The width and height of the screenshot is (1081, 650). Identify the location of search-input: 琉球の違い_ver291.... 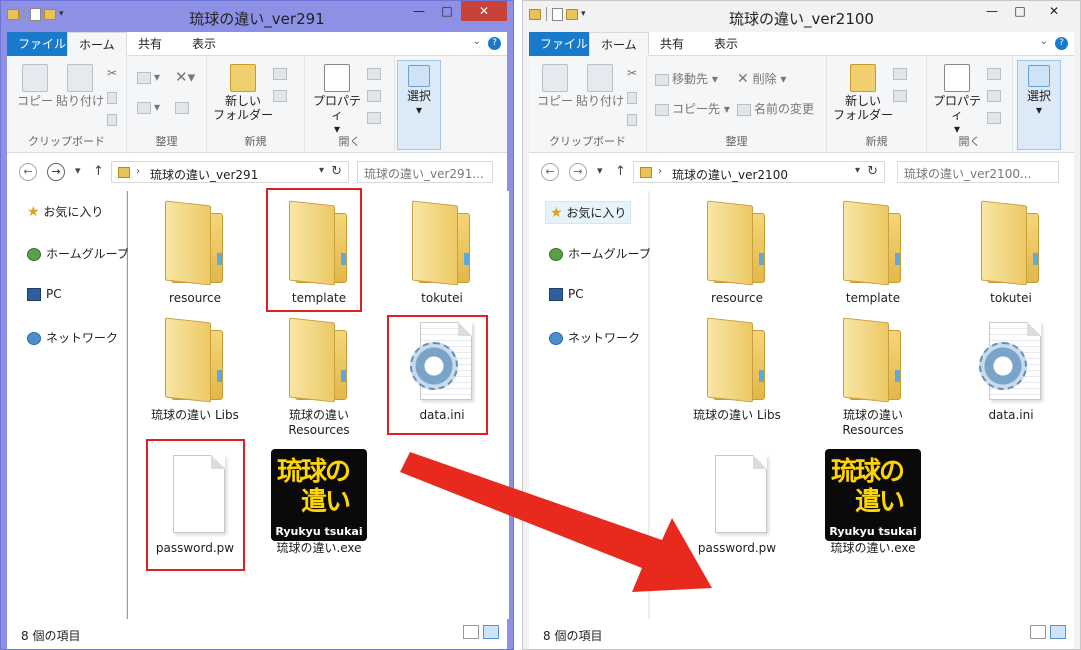
(425, 172).